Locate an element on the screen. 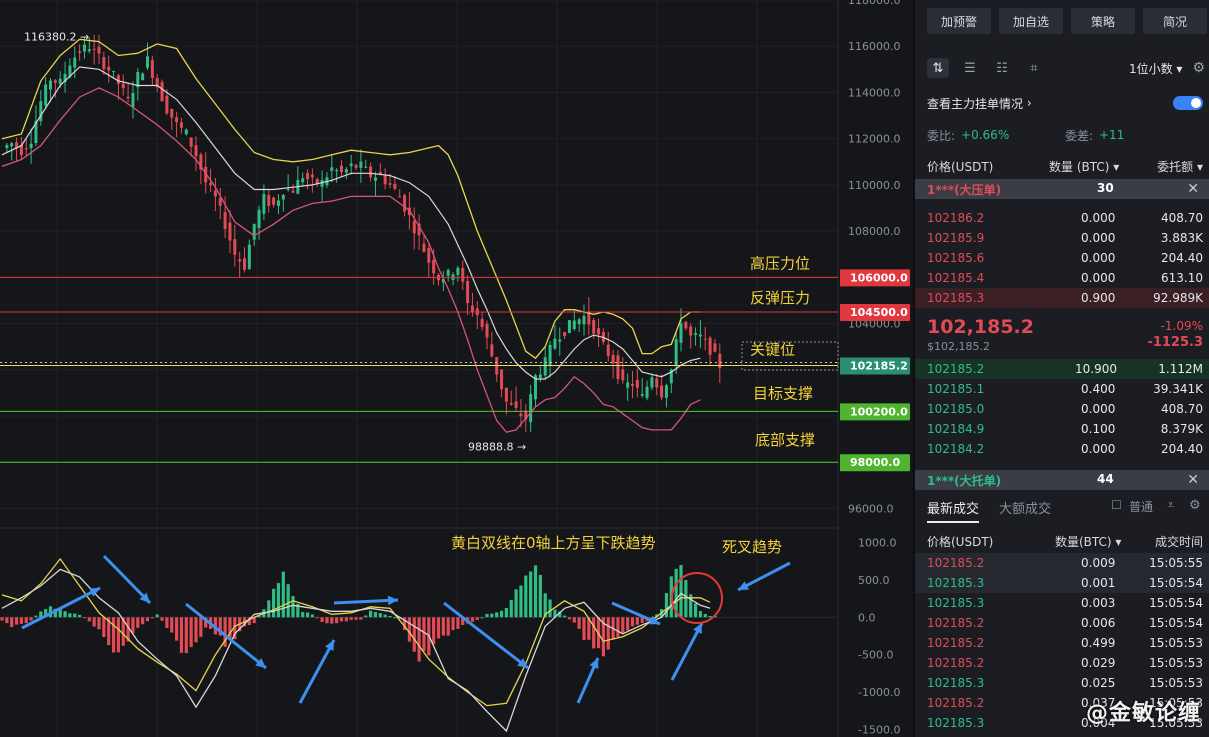 This screenshot has width=1209, height=737. trade-row: 102185.3 0.003 15:05:54 is located at coordinates (1062, 603).